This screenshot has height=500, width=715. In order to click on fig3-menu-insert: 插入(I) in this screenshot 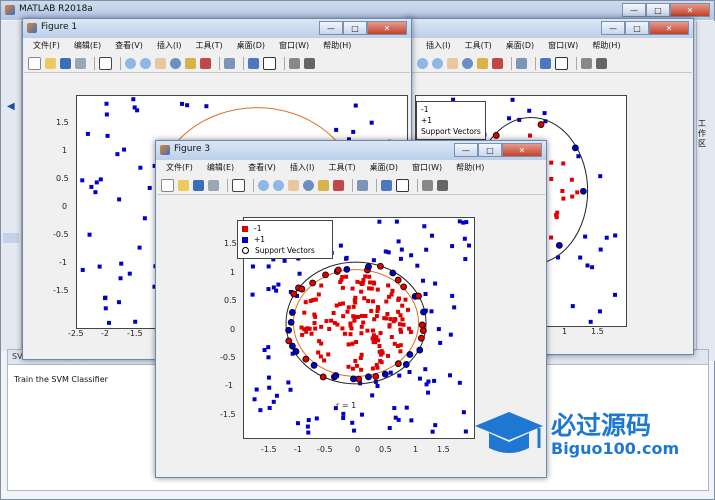, I will do `click(302, 168)`.